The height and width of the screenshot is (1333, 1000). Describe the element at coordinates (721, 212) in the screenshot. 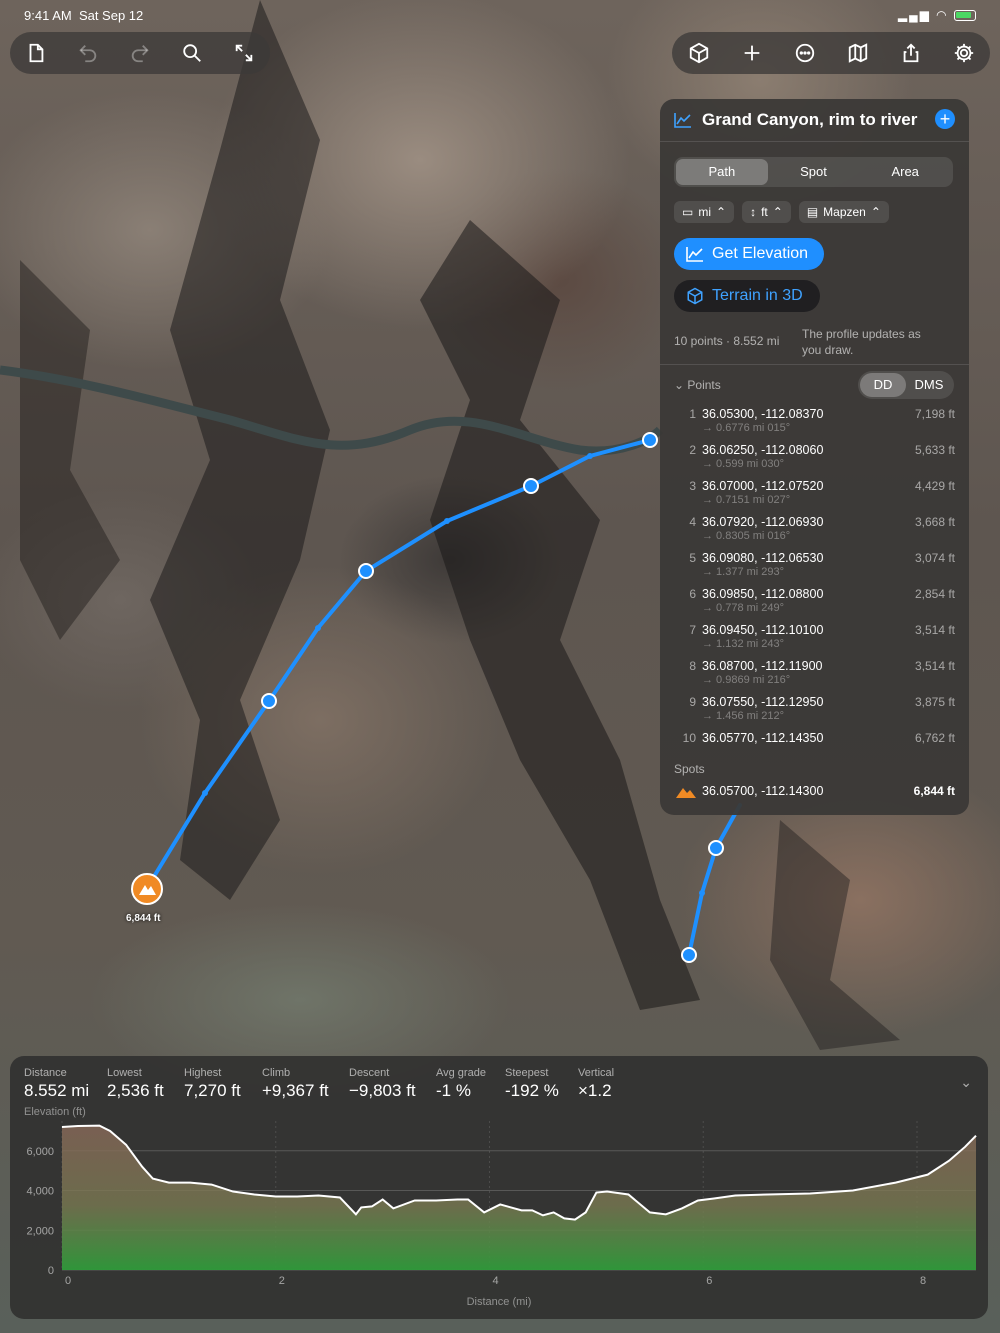

I see `chevron-updown-icon: ⌃` at that location.